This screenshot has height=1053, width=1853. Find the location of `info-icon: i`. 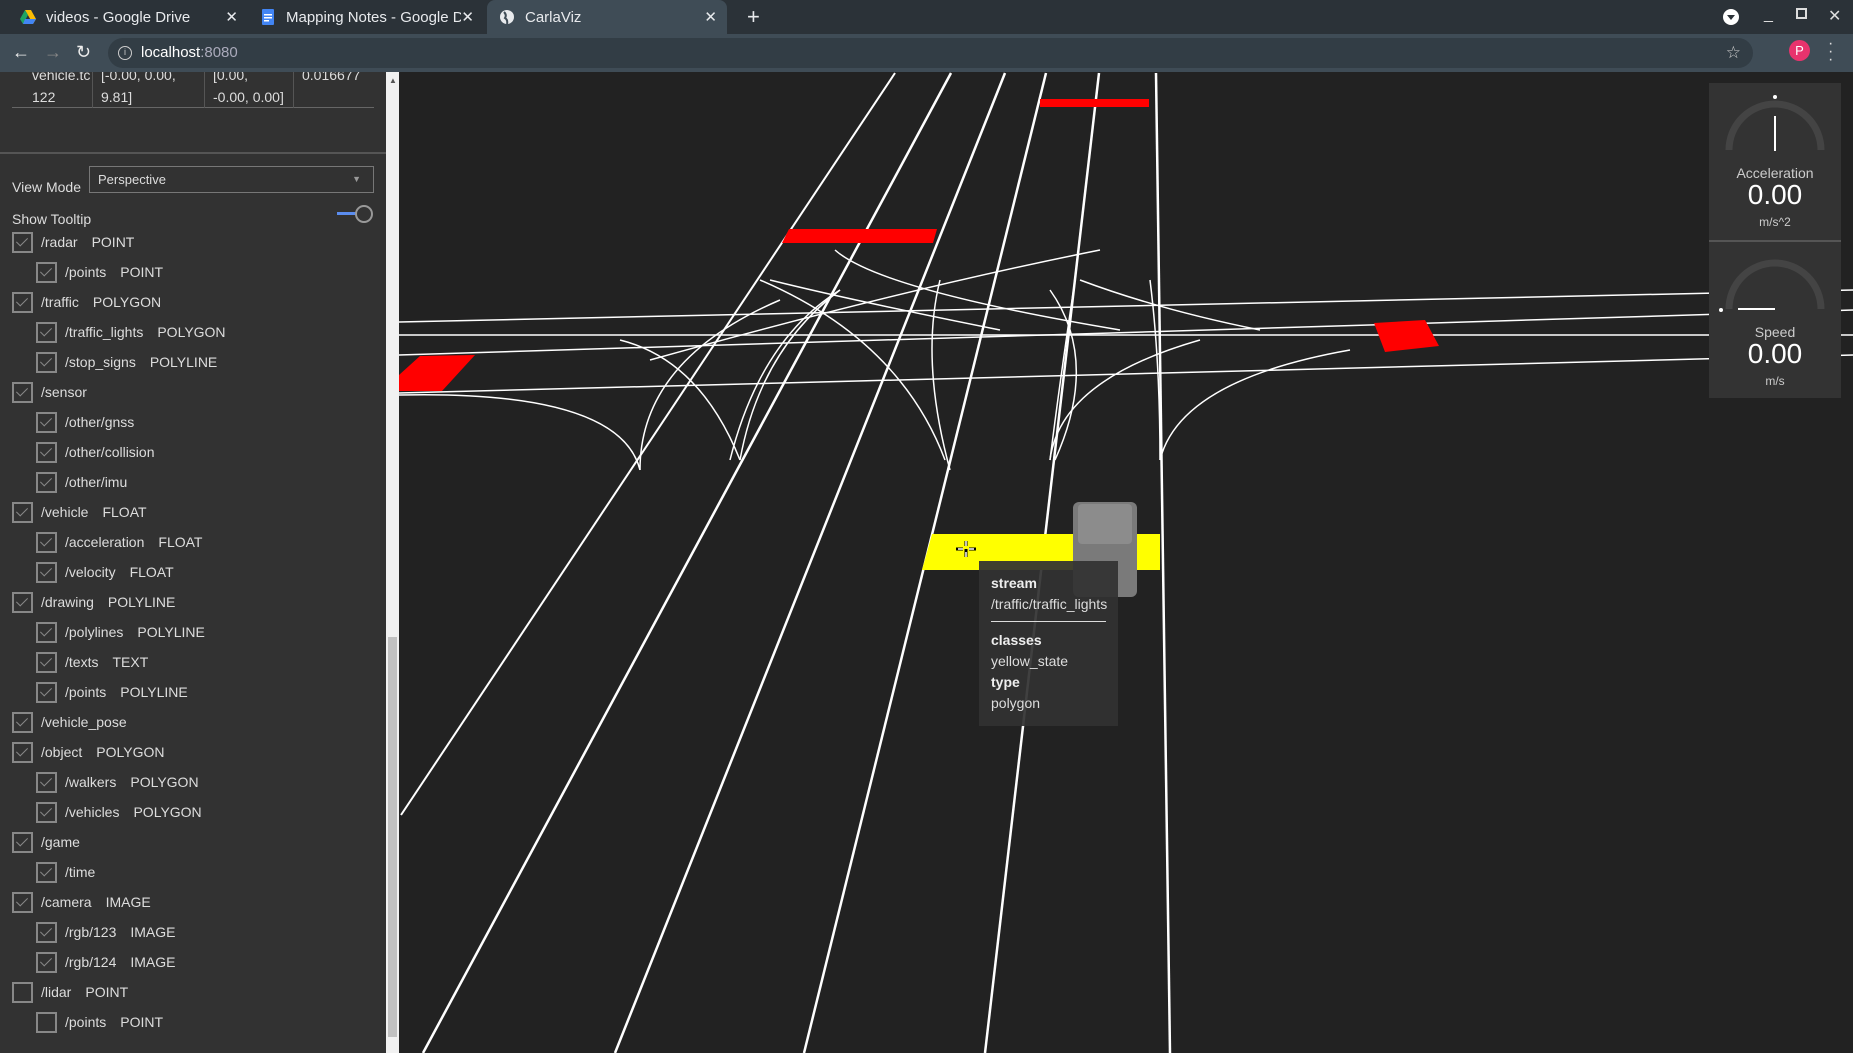

info-icon: i is located at coordinates (125, 53).